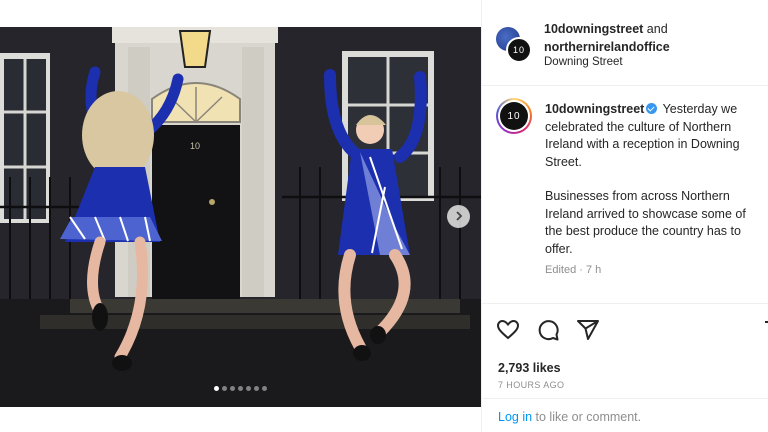 Image resolution: width=768 pixels, height=432 pixels. I want to click on downingstreet-avatar: 10, so click(519, 50).